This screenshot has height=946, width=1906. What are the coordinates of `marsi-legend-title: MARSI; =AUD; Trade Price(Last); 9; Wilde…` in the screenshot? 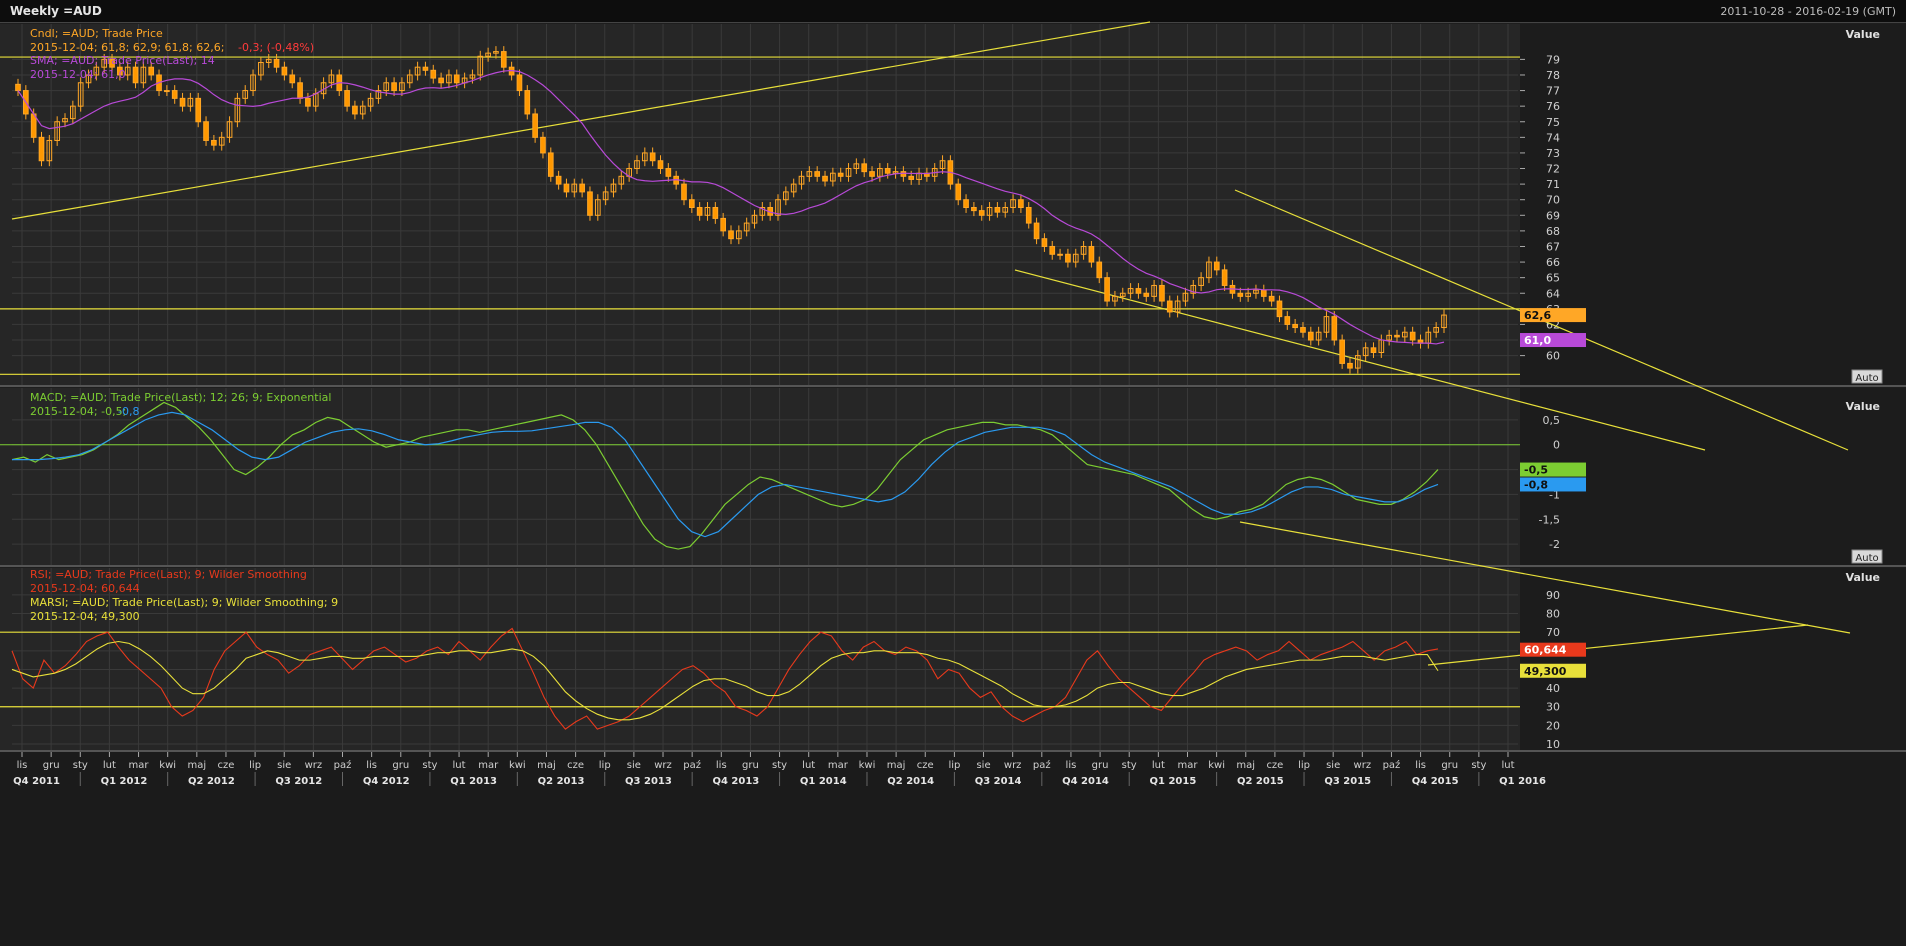 It's located at (184, 602).